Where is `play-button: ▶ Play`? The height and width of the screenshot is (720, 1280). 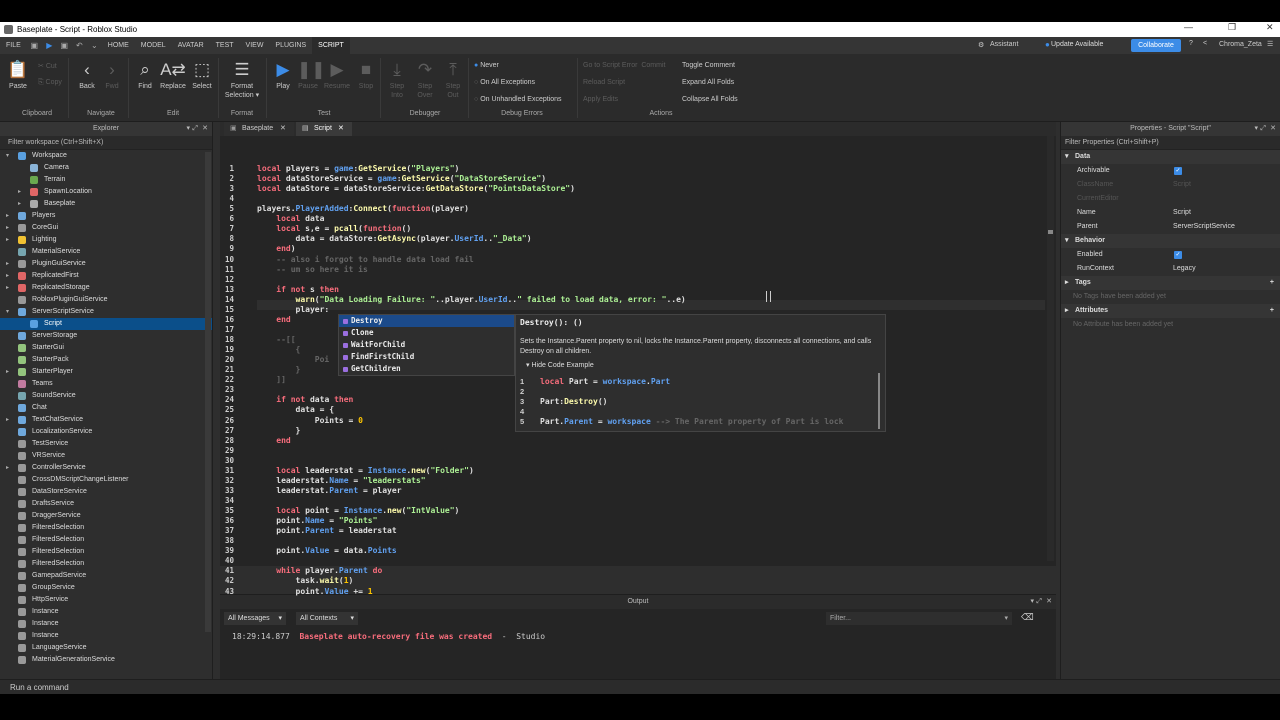 play-button: ▶ Play is located at coordinates (283, 75).